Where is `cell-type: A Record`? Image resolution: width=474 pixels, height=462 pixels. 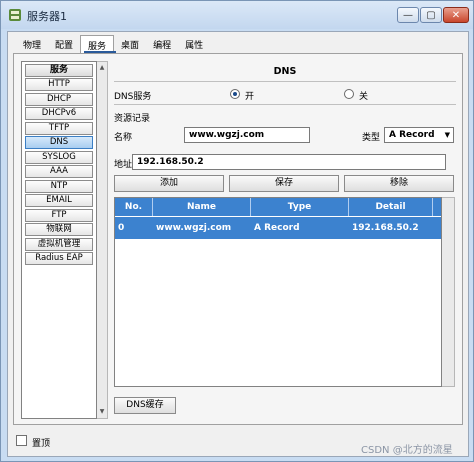
cell-type: A Record is located at coordinates (277, 228).